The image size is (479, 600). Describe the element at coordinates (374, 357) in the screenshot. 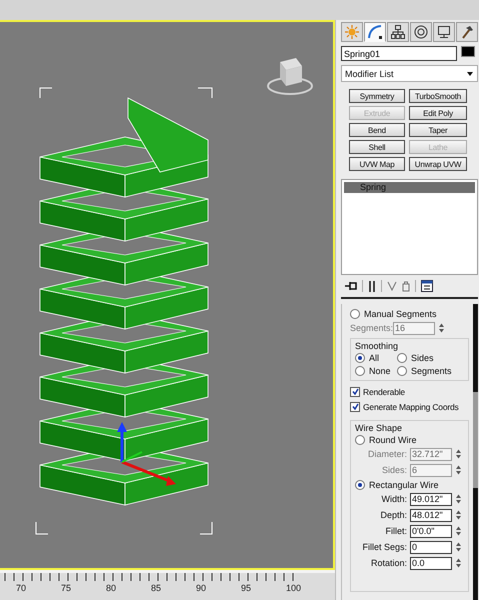

I see `radio-label: All` at that location.